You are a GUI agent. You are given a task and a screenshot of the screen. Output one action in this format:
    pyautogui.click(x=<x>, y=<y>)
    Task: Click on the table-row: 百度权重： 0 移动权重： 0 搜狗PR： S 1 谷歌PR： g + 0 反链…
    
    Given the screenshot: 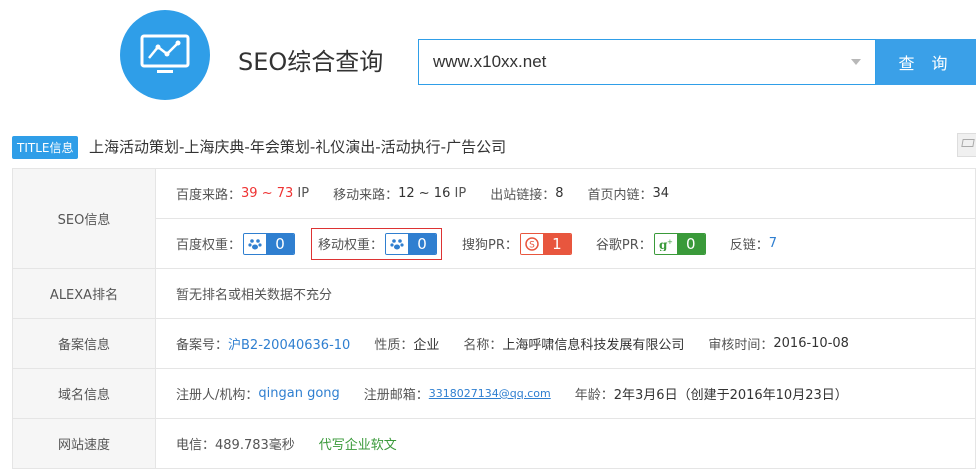 What is the action you would take?
    pyautogui.click(x=494, y=243)
    